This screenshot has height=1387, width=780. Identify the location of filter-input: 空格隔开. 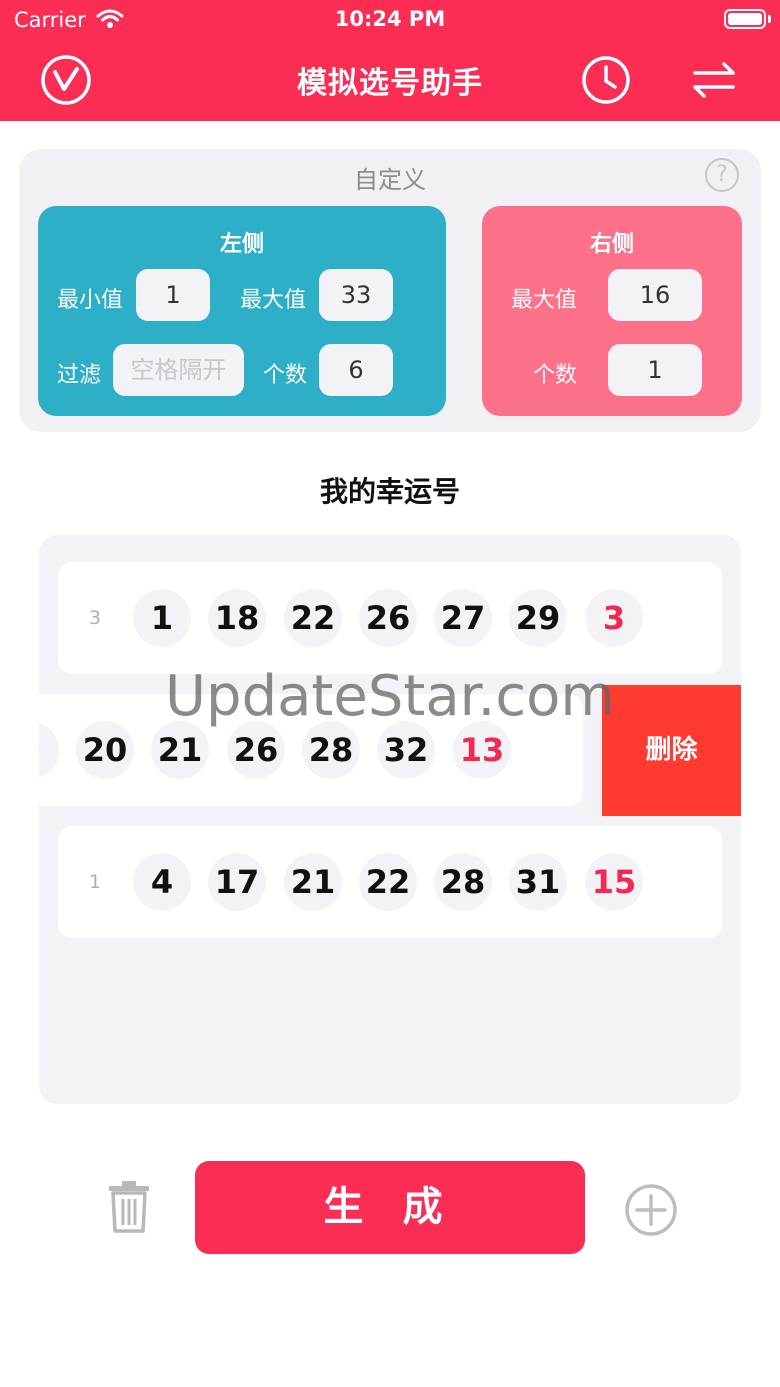
(178, 370).